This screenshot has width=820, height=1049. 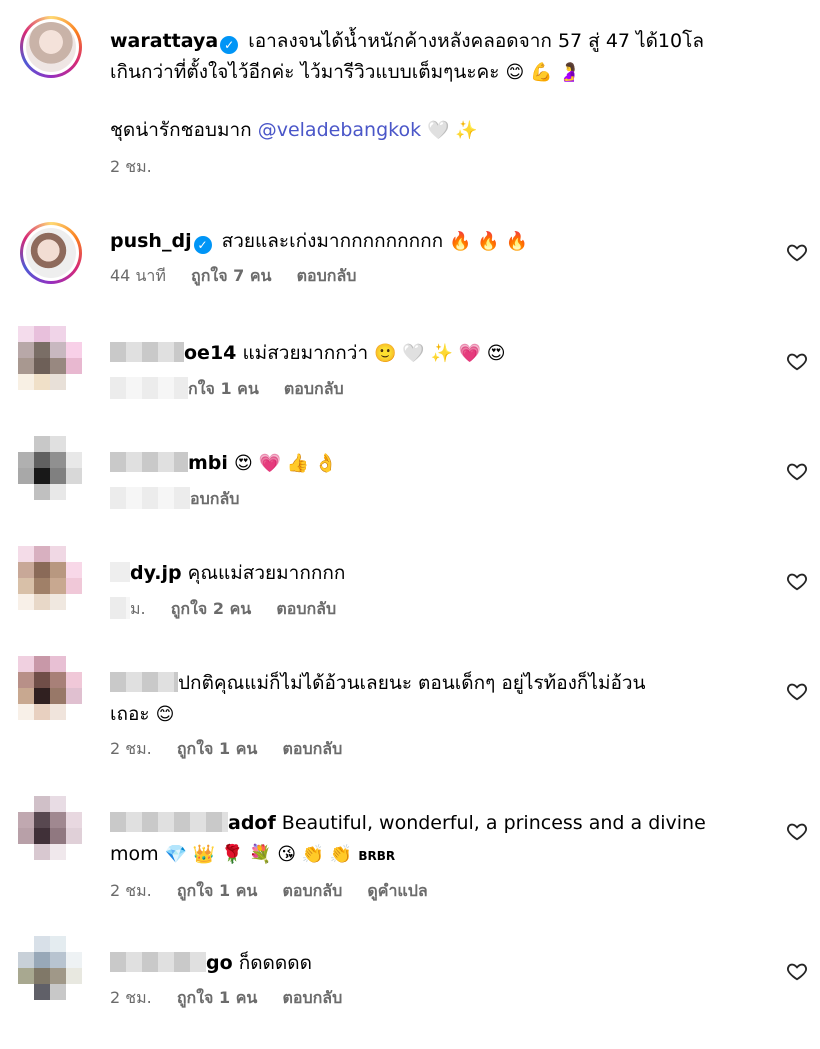 What do you see at coordinates (339, 130) in the screenshot?
I see `mention-link: @veladebangkok` at bounding box center [339, 130].